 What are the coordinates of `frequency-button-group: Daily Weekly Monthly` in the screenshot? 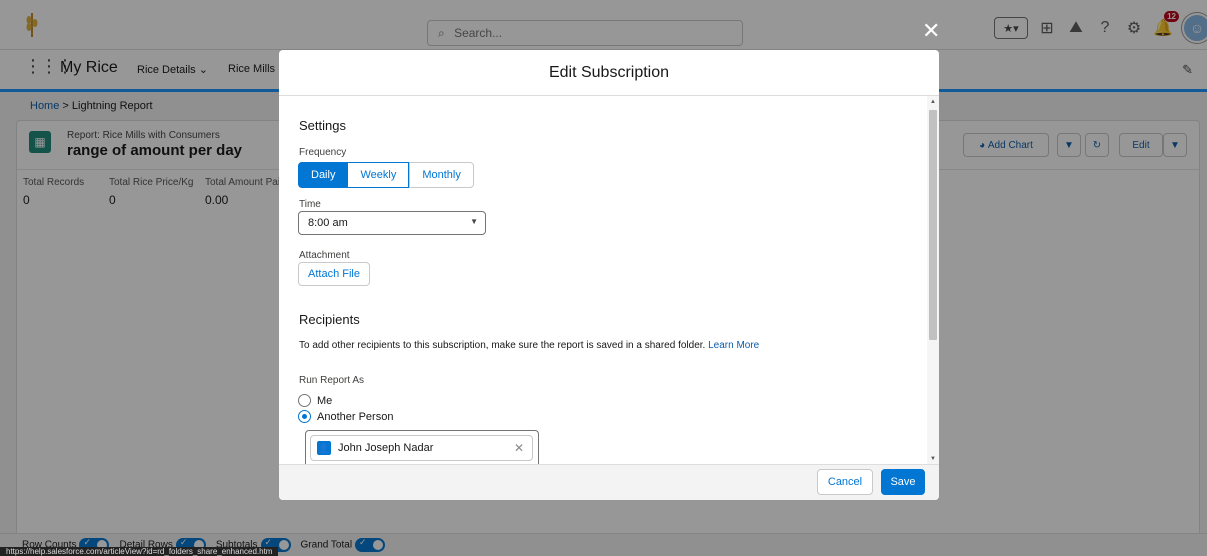 It's located at (386, 175).